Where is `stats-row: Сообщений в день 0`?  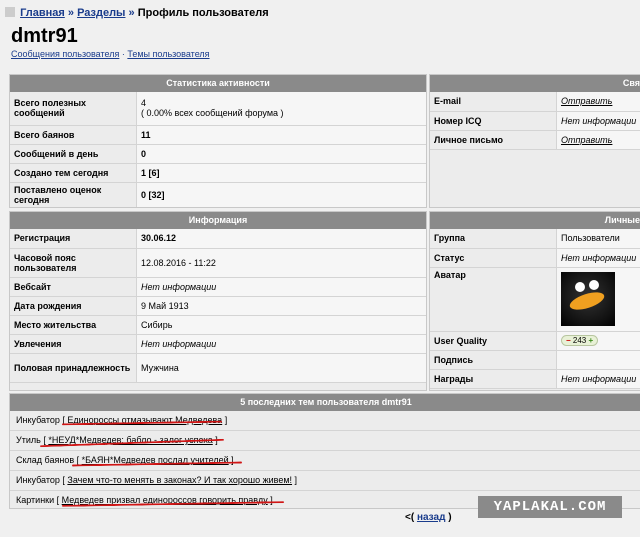
stats-row: Сообщений в день 0 is located at coordinates (218, 154).